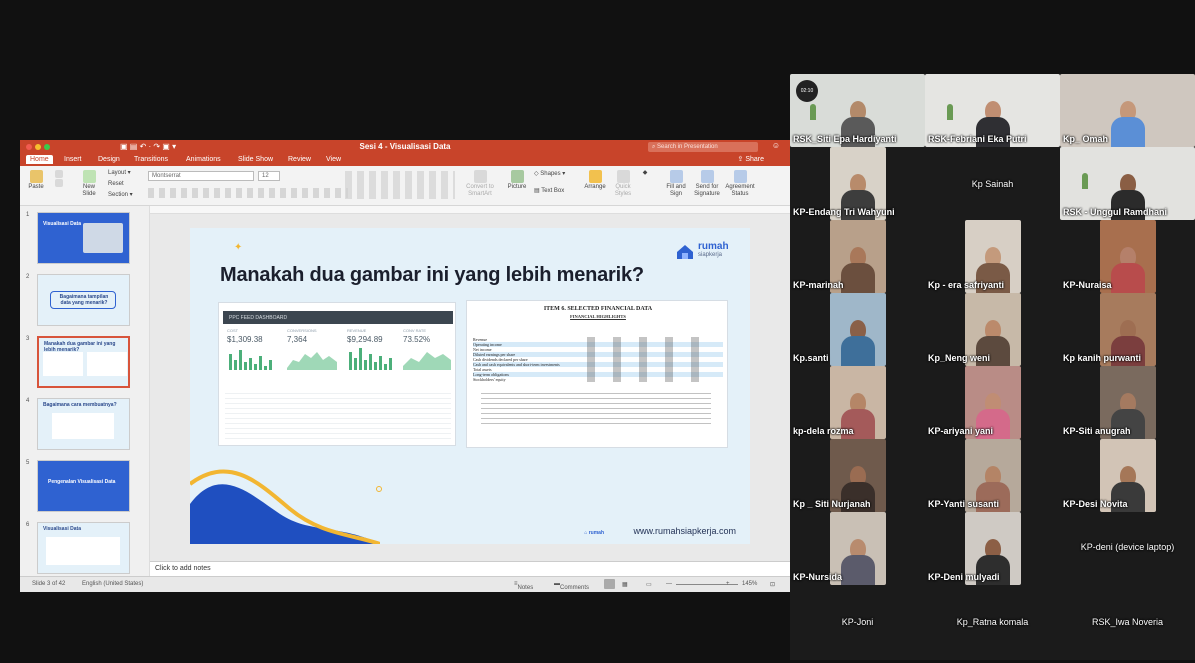 The height and width of the screenshot is (663, 1195). I want to click on slide-thumbnail: Pengenalan Visualisasi Data, so click(83, 486).